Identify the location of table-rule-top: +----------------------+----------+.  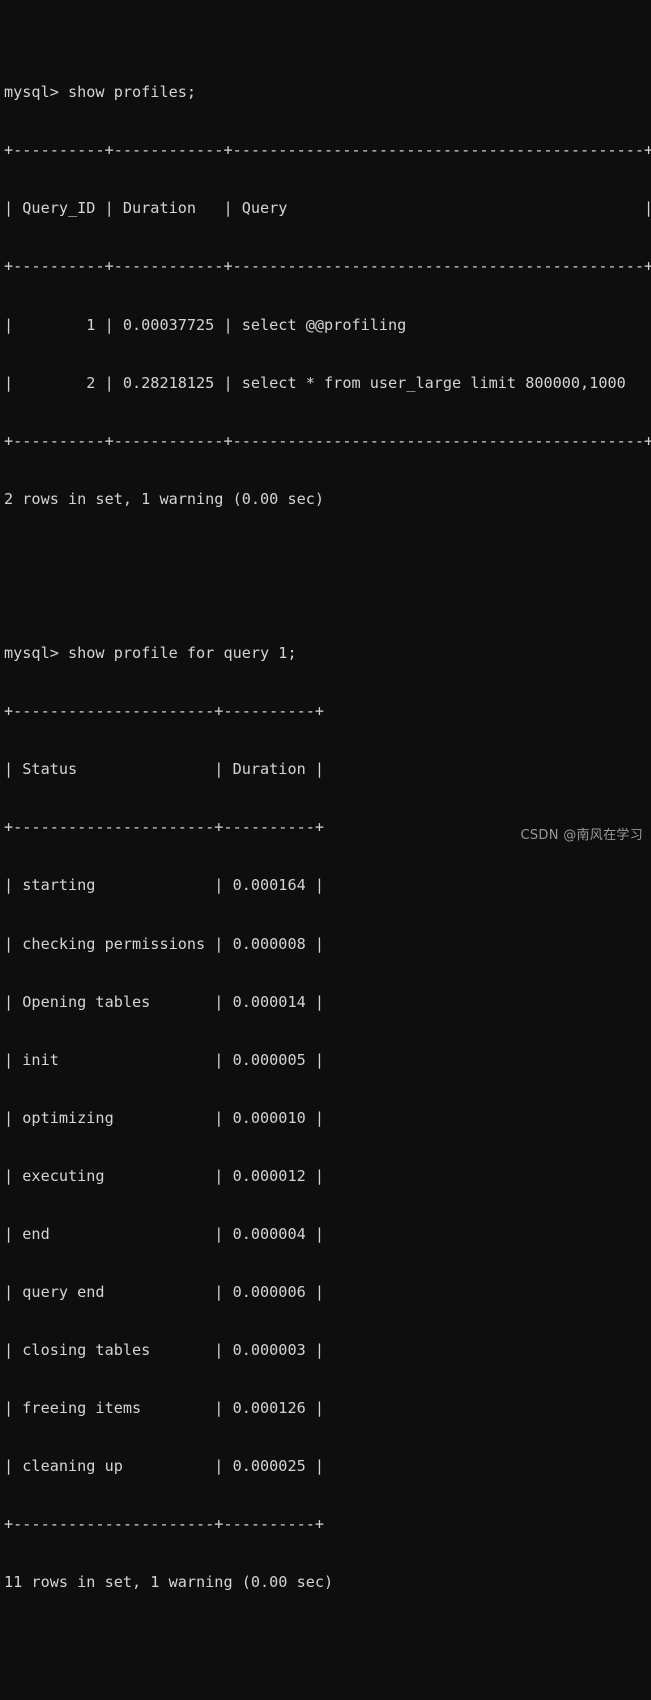
(164, 711).